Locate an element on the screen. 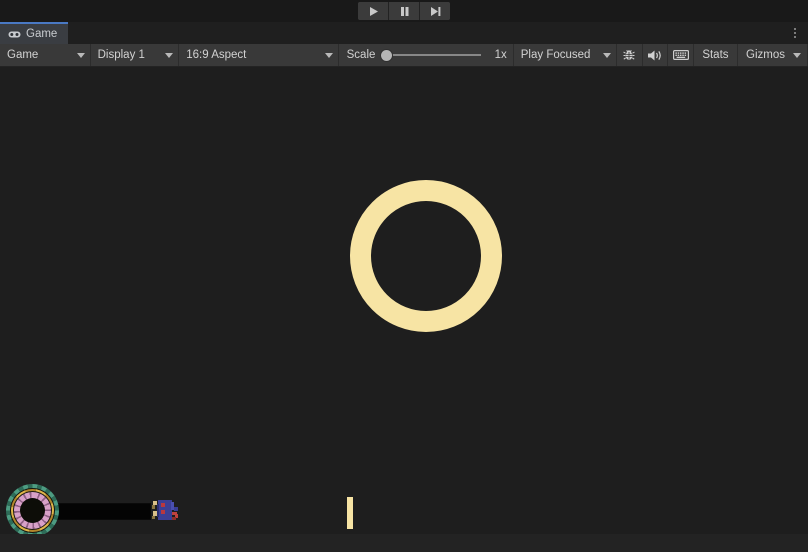 This screenshot has width=808, height=552. play-button is located at coordinates (373, 11).